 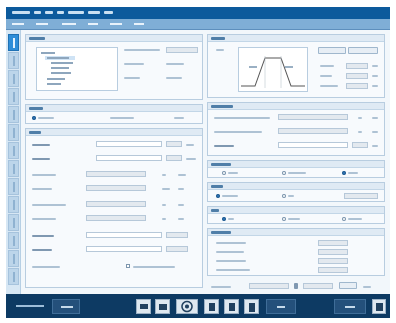 What do you see at coordinates (375, 66) in the screenshot?
I see `curve-param-unit` at bounding box center [375, 66].